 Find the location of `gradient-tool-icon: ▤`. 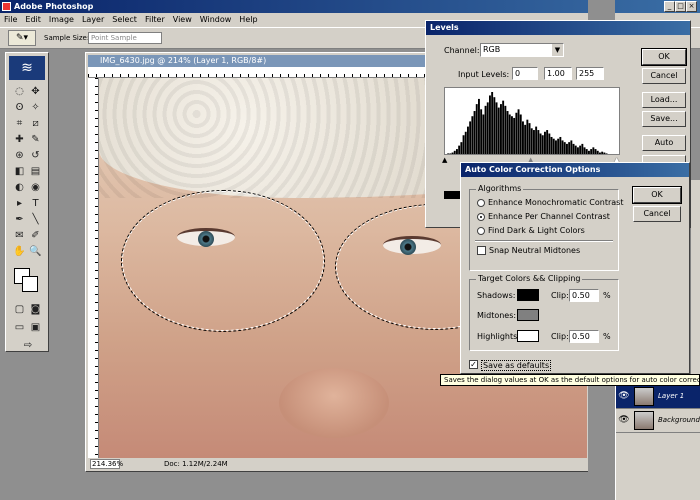

gradient-tool-icon: ▤ is located at coordinates (35, 172).